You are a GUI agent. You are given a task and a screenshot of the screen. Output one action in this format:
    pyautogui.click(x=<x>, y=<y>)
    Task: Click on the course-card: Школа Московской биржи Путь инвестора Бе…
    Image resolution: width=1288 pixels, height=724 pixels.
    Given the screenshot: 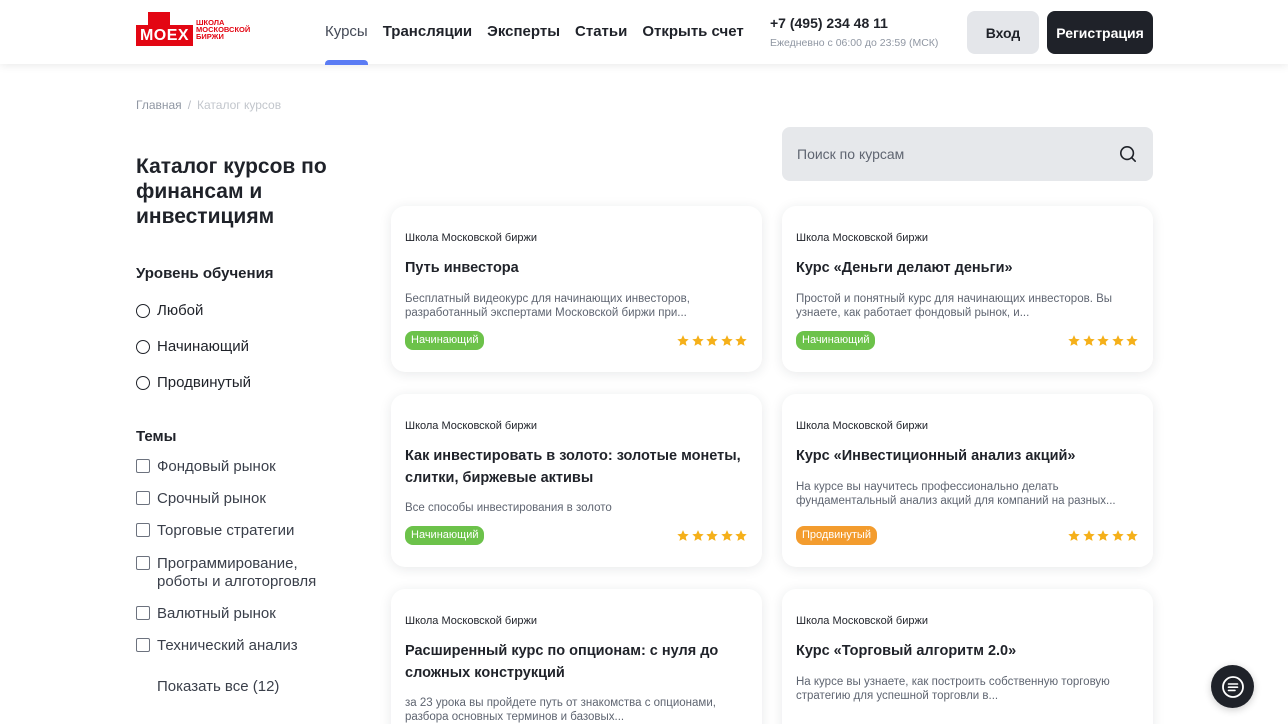 What is the action you would take?
    pyautogui.click(x=576, y=289)
    